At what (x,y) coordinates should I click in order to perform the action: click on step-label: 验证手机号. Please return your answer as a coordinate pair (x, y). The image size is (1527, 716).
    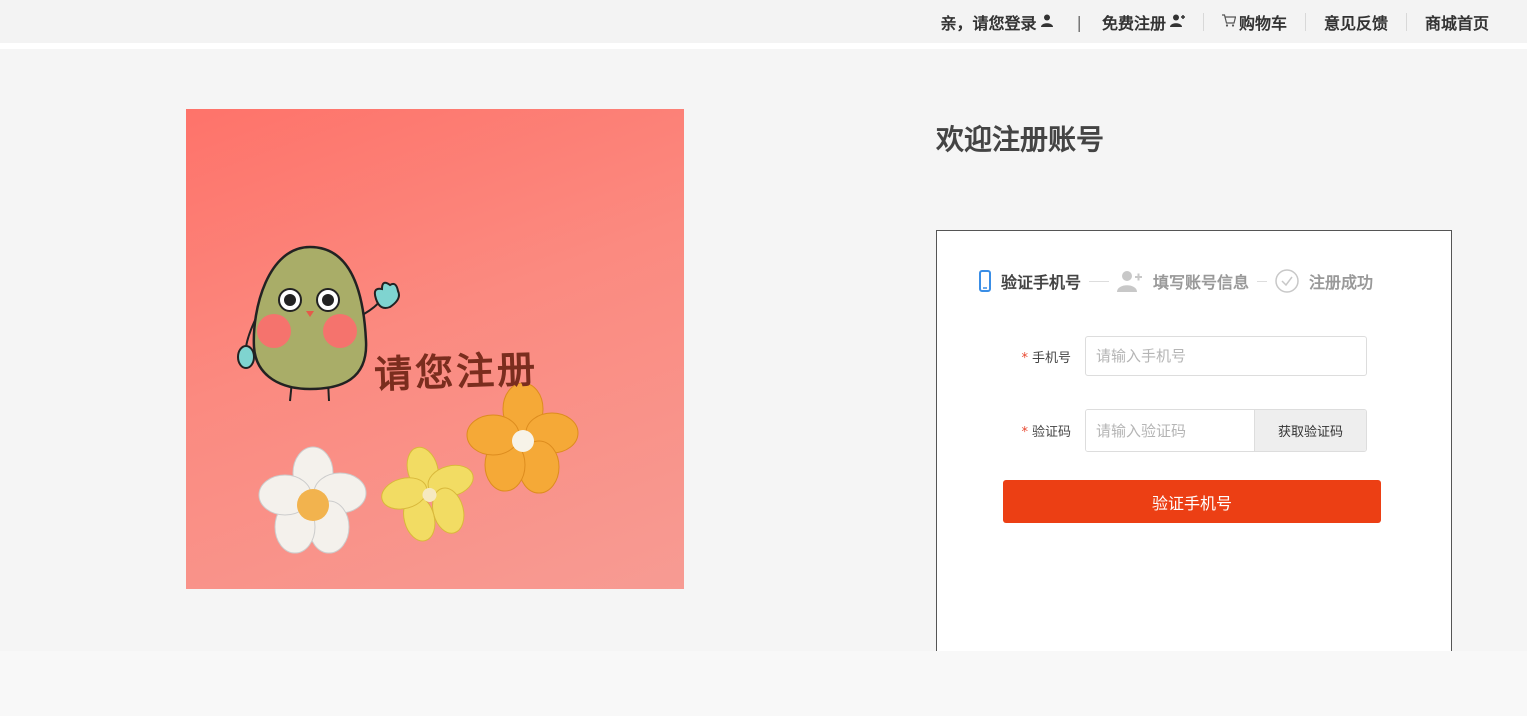
    Looking at the image, I should click on (1041, 282).